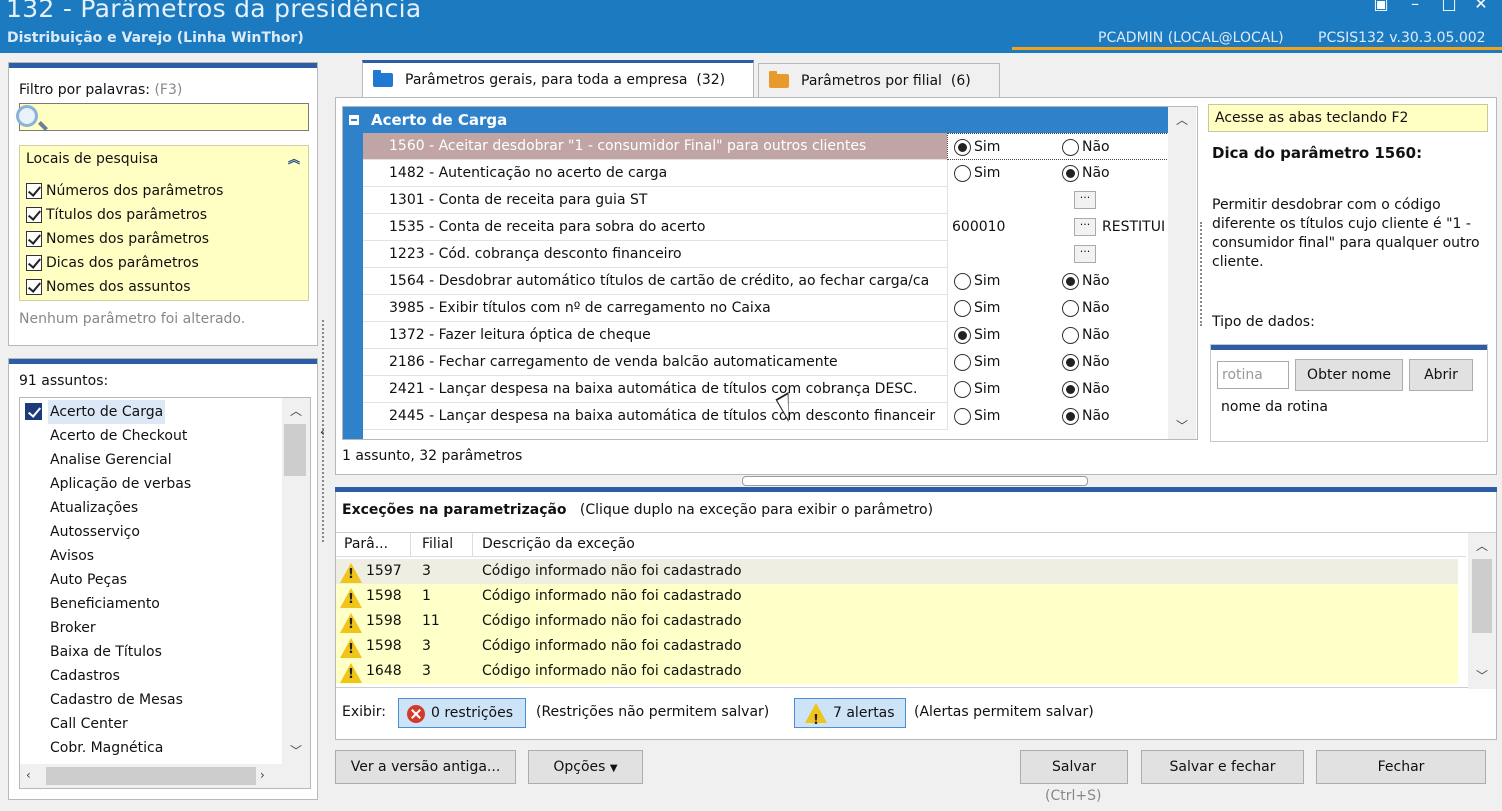  Describe the element at coordinates (462, 713) in the screenshot. I see `restricoes-toggle: 0 restrições` at that location.